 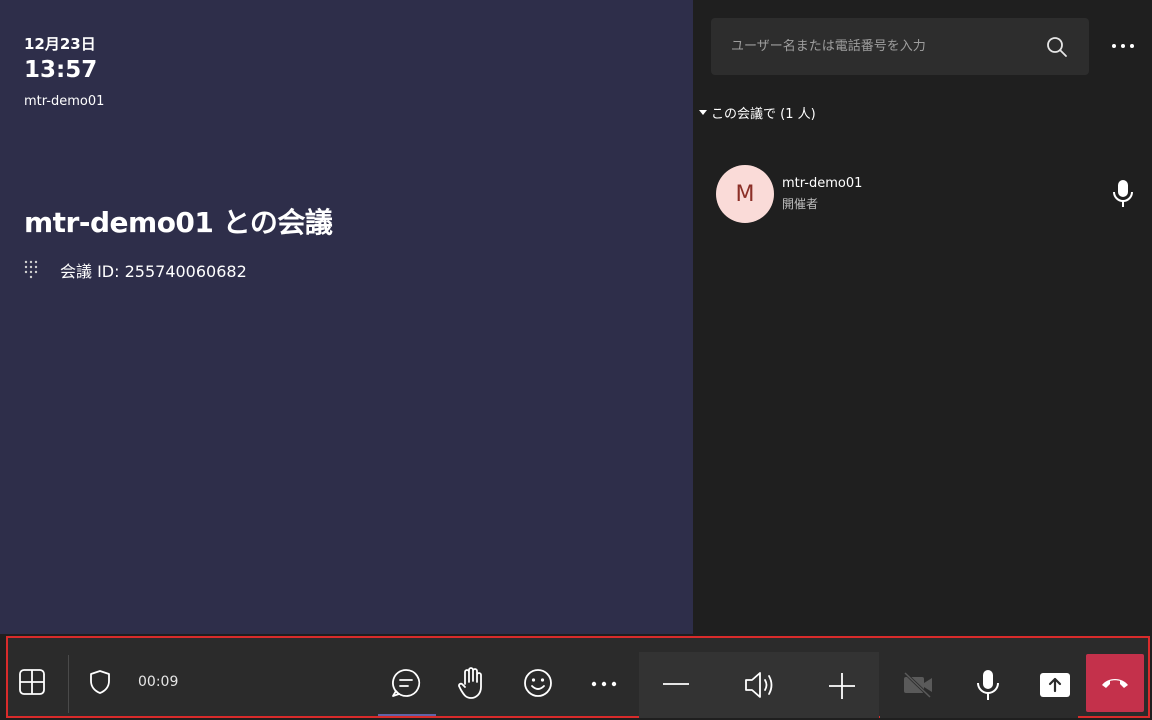 What do you see at coordinates (822, 183) in the screenshot?
I see `participant-name: mtr-demo01` at bounding box center [822, 183].